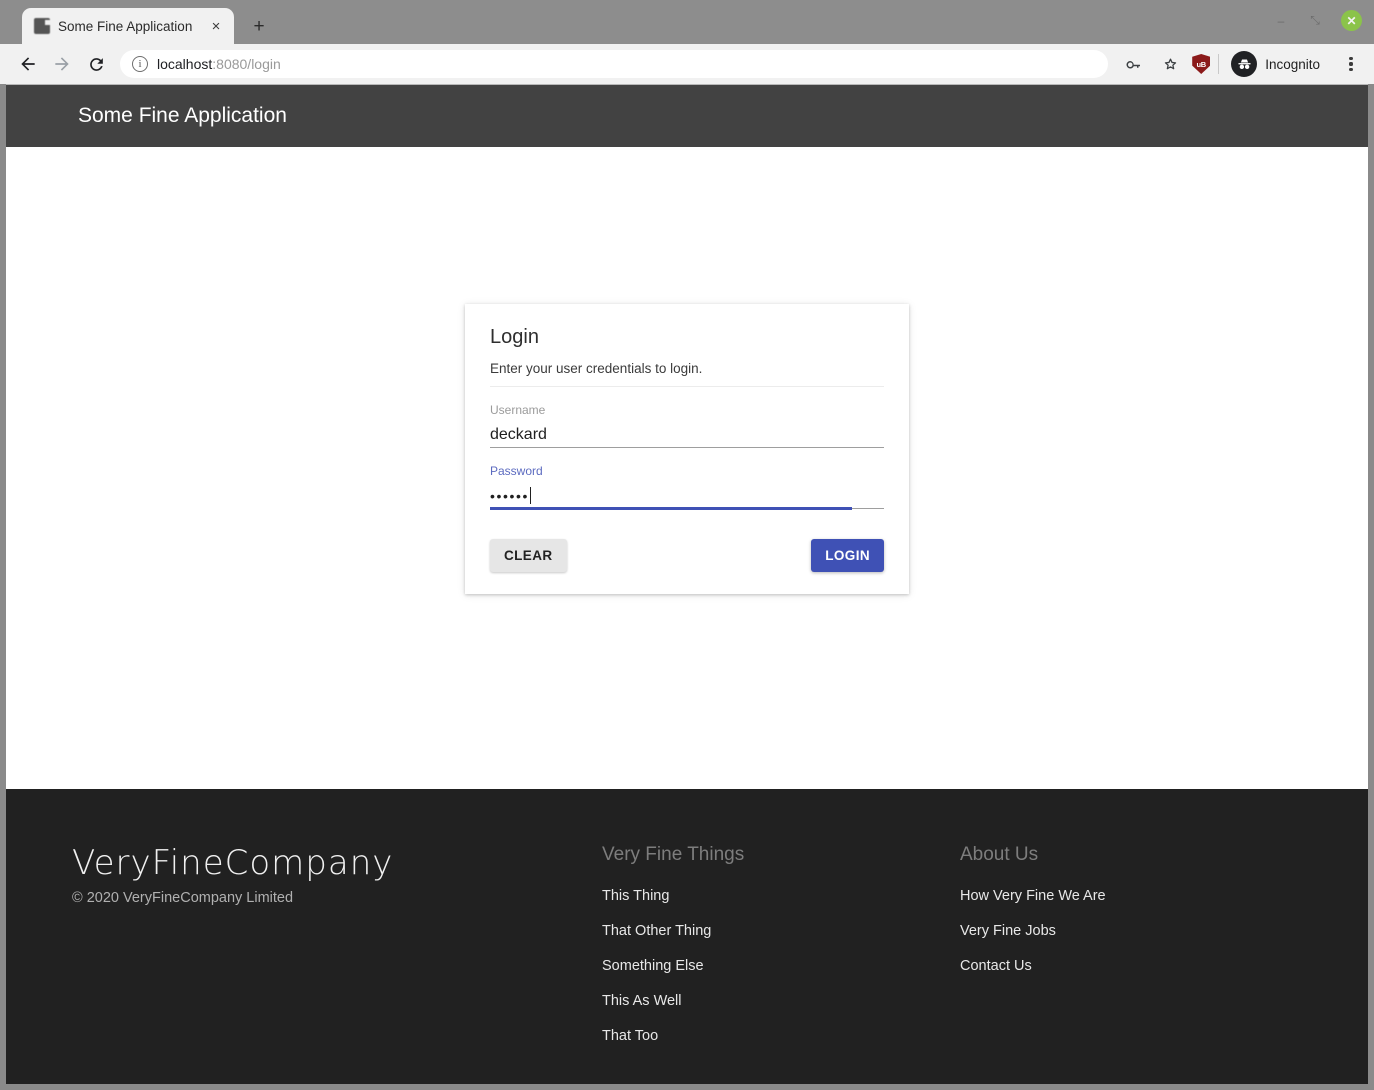 The image size is (1374, 1090). I want to click on footer-column-heading: Very Fine Things, so click(673, 854).